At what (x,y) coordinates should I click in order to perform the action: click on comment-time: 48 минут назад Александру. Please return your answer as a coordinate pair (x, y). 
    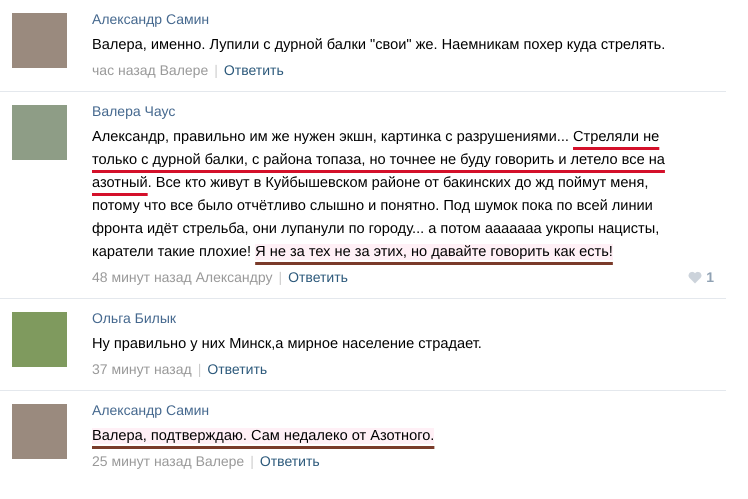
    Looking at the image, I should click on (182, 277).